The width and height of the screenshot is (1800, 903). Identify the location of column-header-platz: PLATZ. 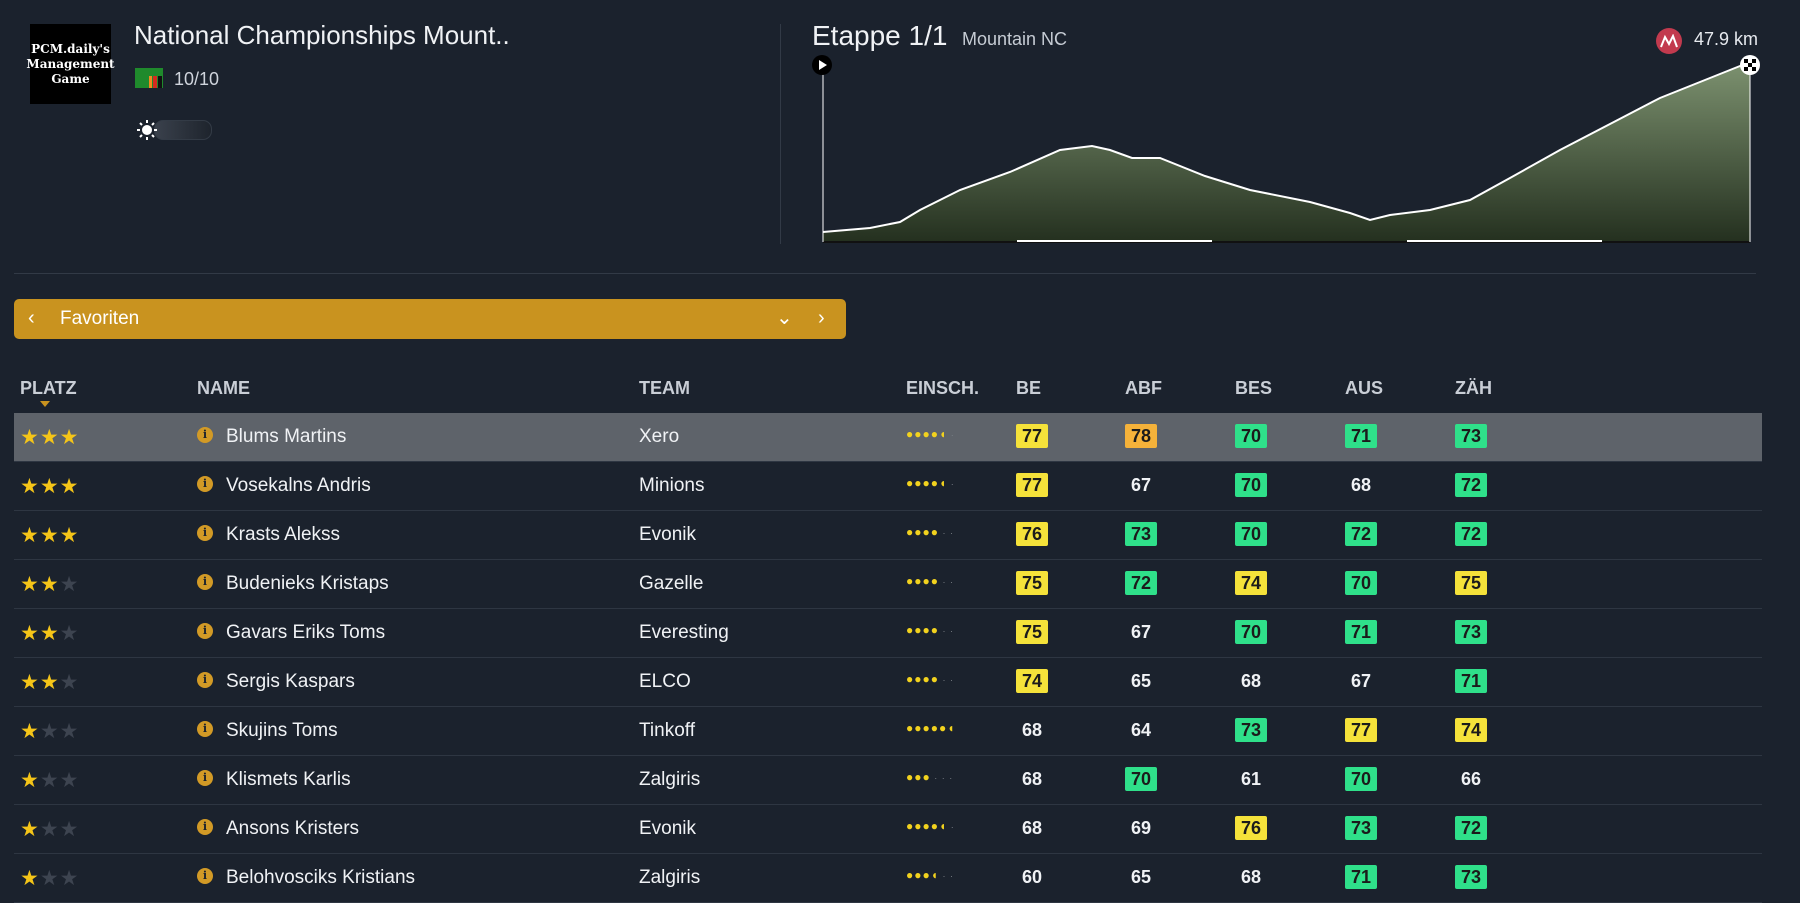
(48, 388).